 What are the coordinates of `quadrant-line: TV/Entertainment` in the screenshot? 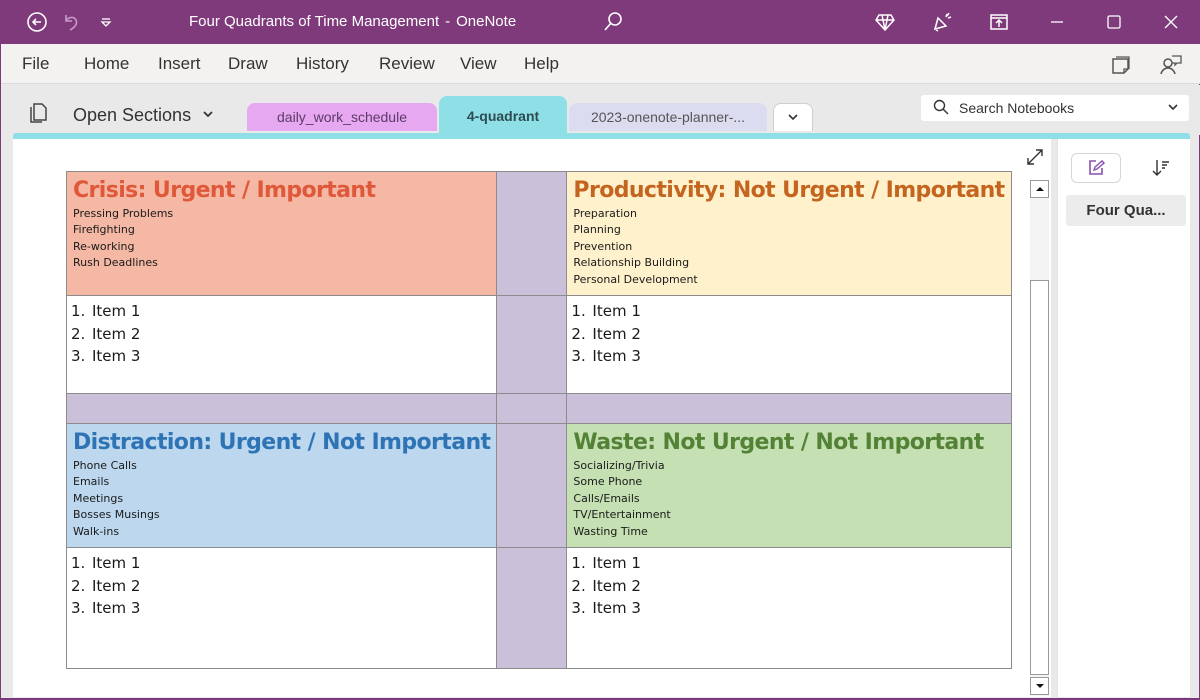 It's located at (622, 515).